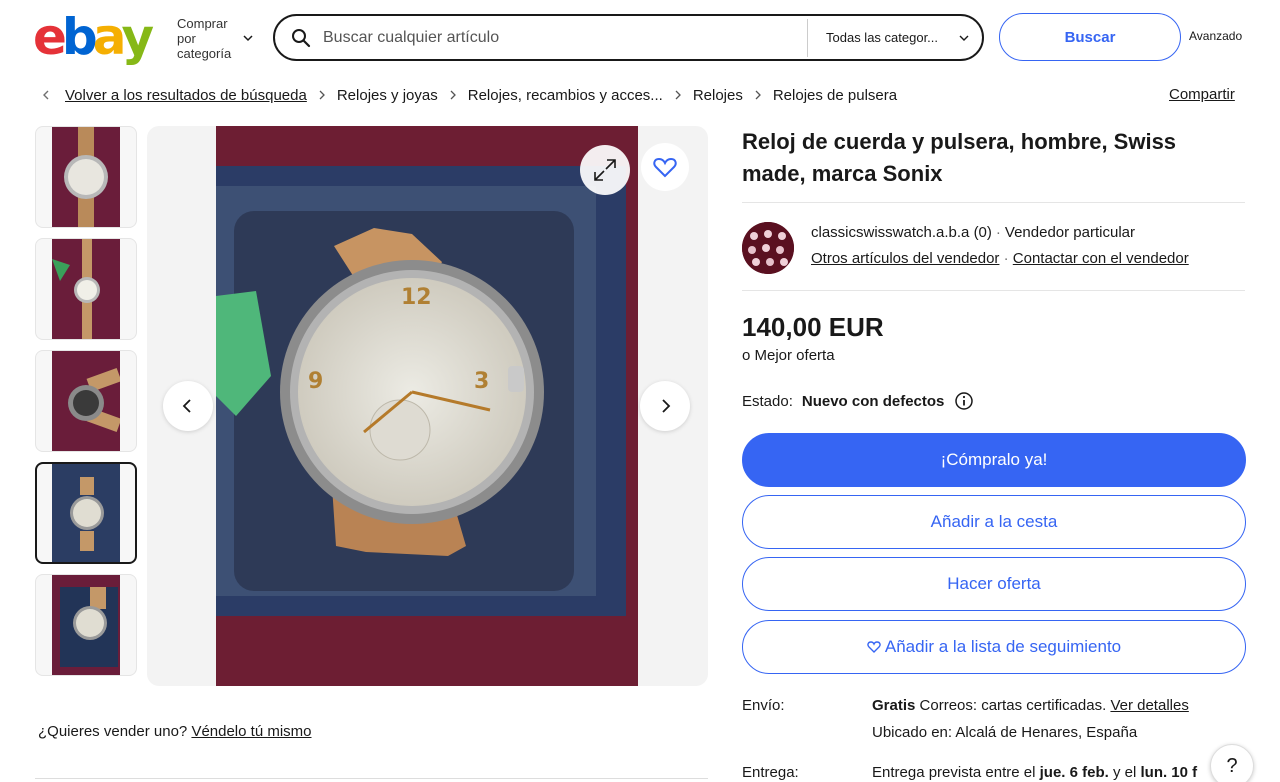 This screenshot has height=782, width=1280. What do you see at coordinates (416, 297) in the screenshot?
I see `svg-text: 12` at bounding box center [416, 297].